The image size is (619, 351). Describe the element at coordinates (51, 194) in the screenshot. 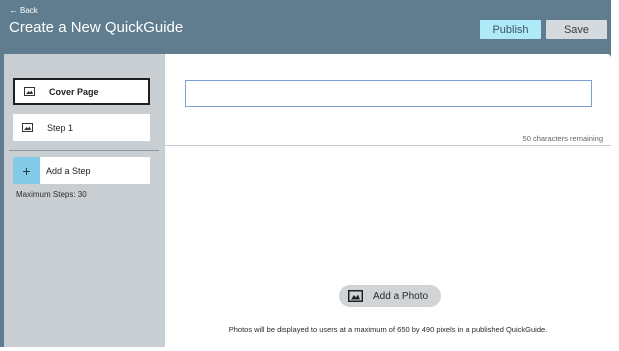

I see `max-steps-text: Maximum Steps: 30` at that location.